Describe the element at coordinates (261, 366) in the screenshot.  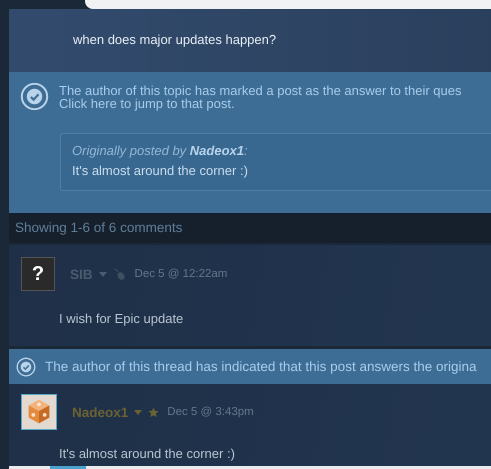
I see `banner-text: The author of this thread has indicated that this post answers the origina` at that location.